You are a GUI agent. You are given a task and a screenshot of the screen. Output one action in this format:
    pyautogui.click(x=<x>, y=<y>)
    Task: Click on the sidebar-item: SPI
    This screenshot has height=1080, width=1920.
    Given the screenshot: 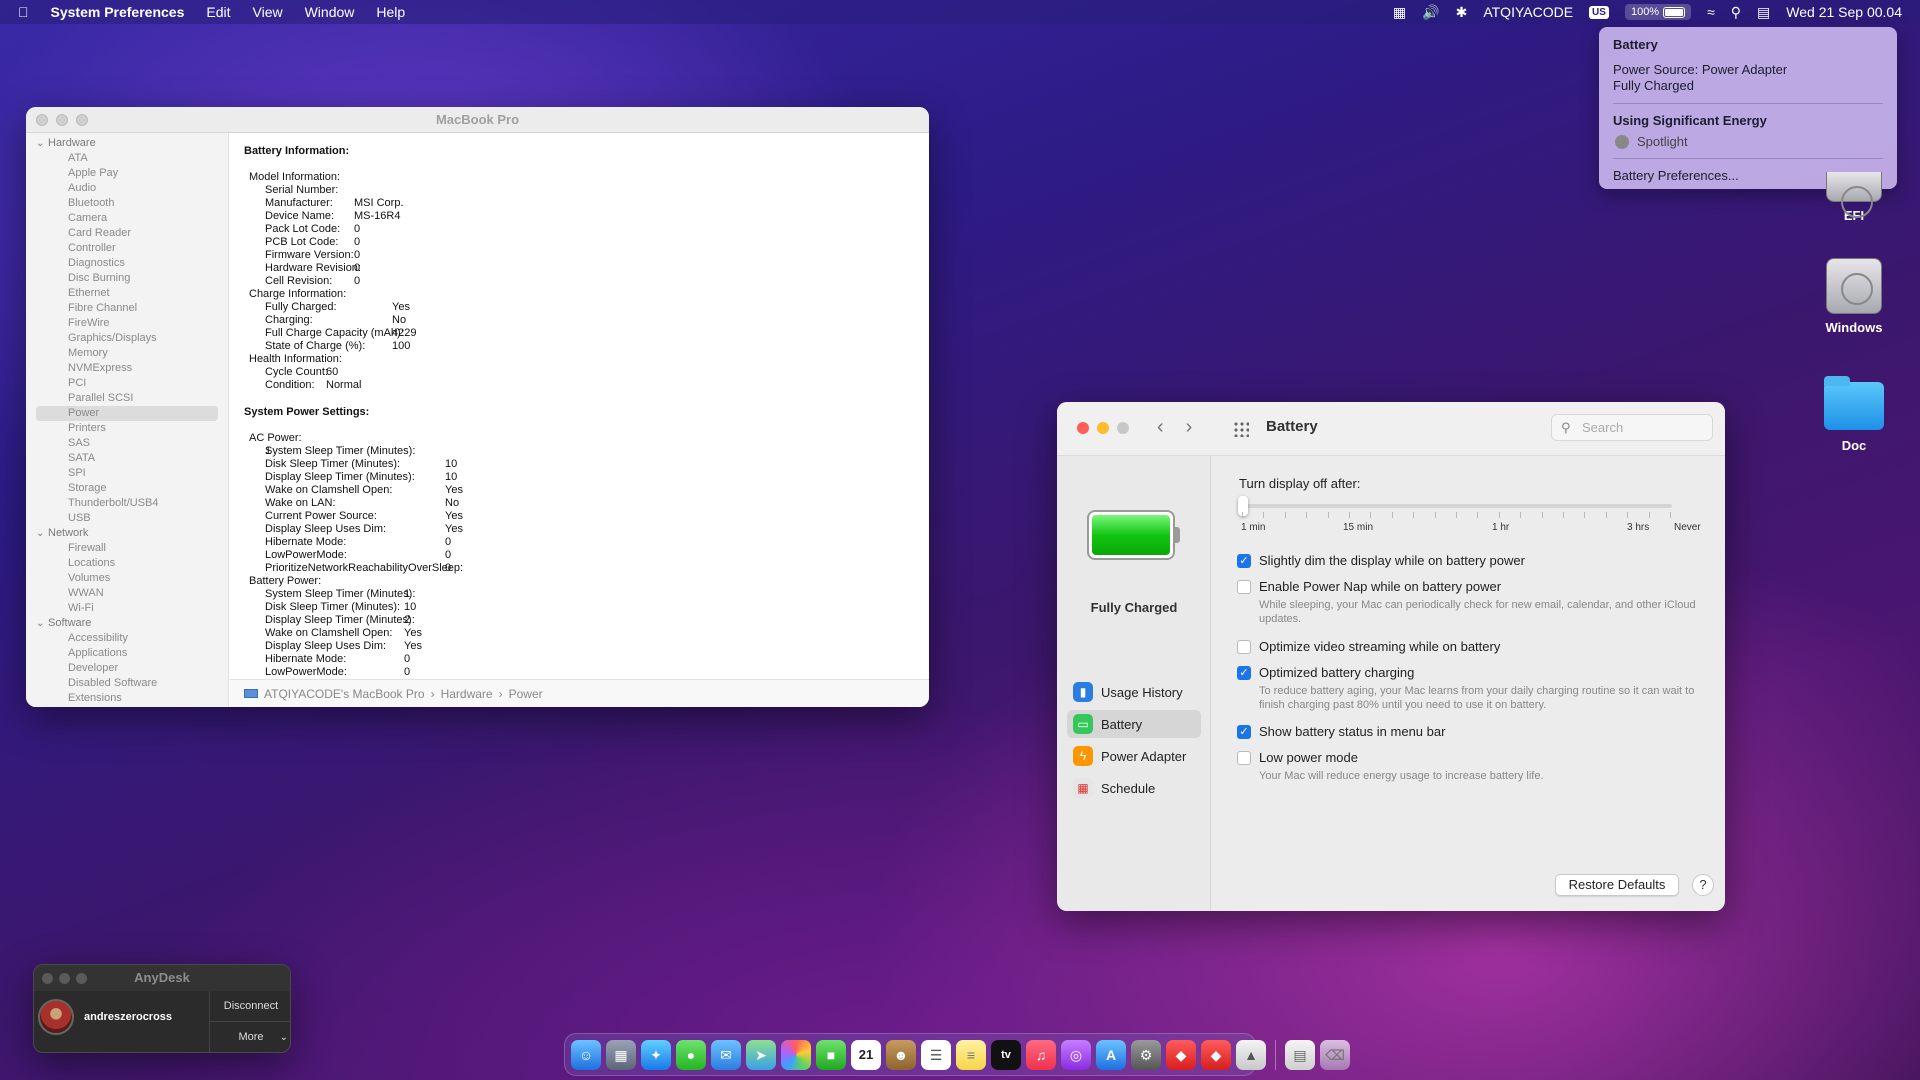 What is the action you would take?
    pyautogui.click(x=127, y=473)
    